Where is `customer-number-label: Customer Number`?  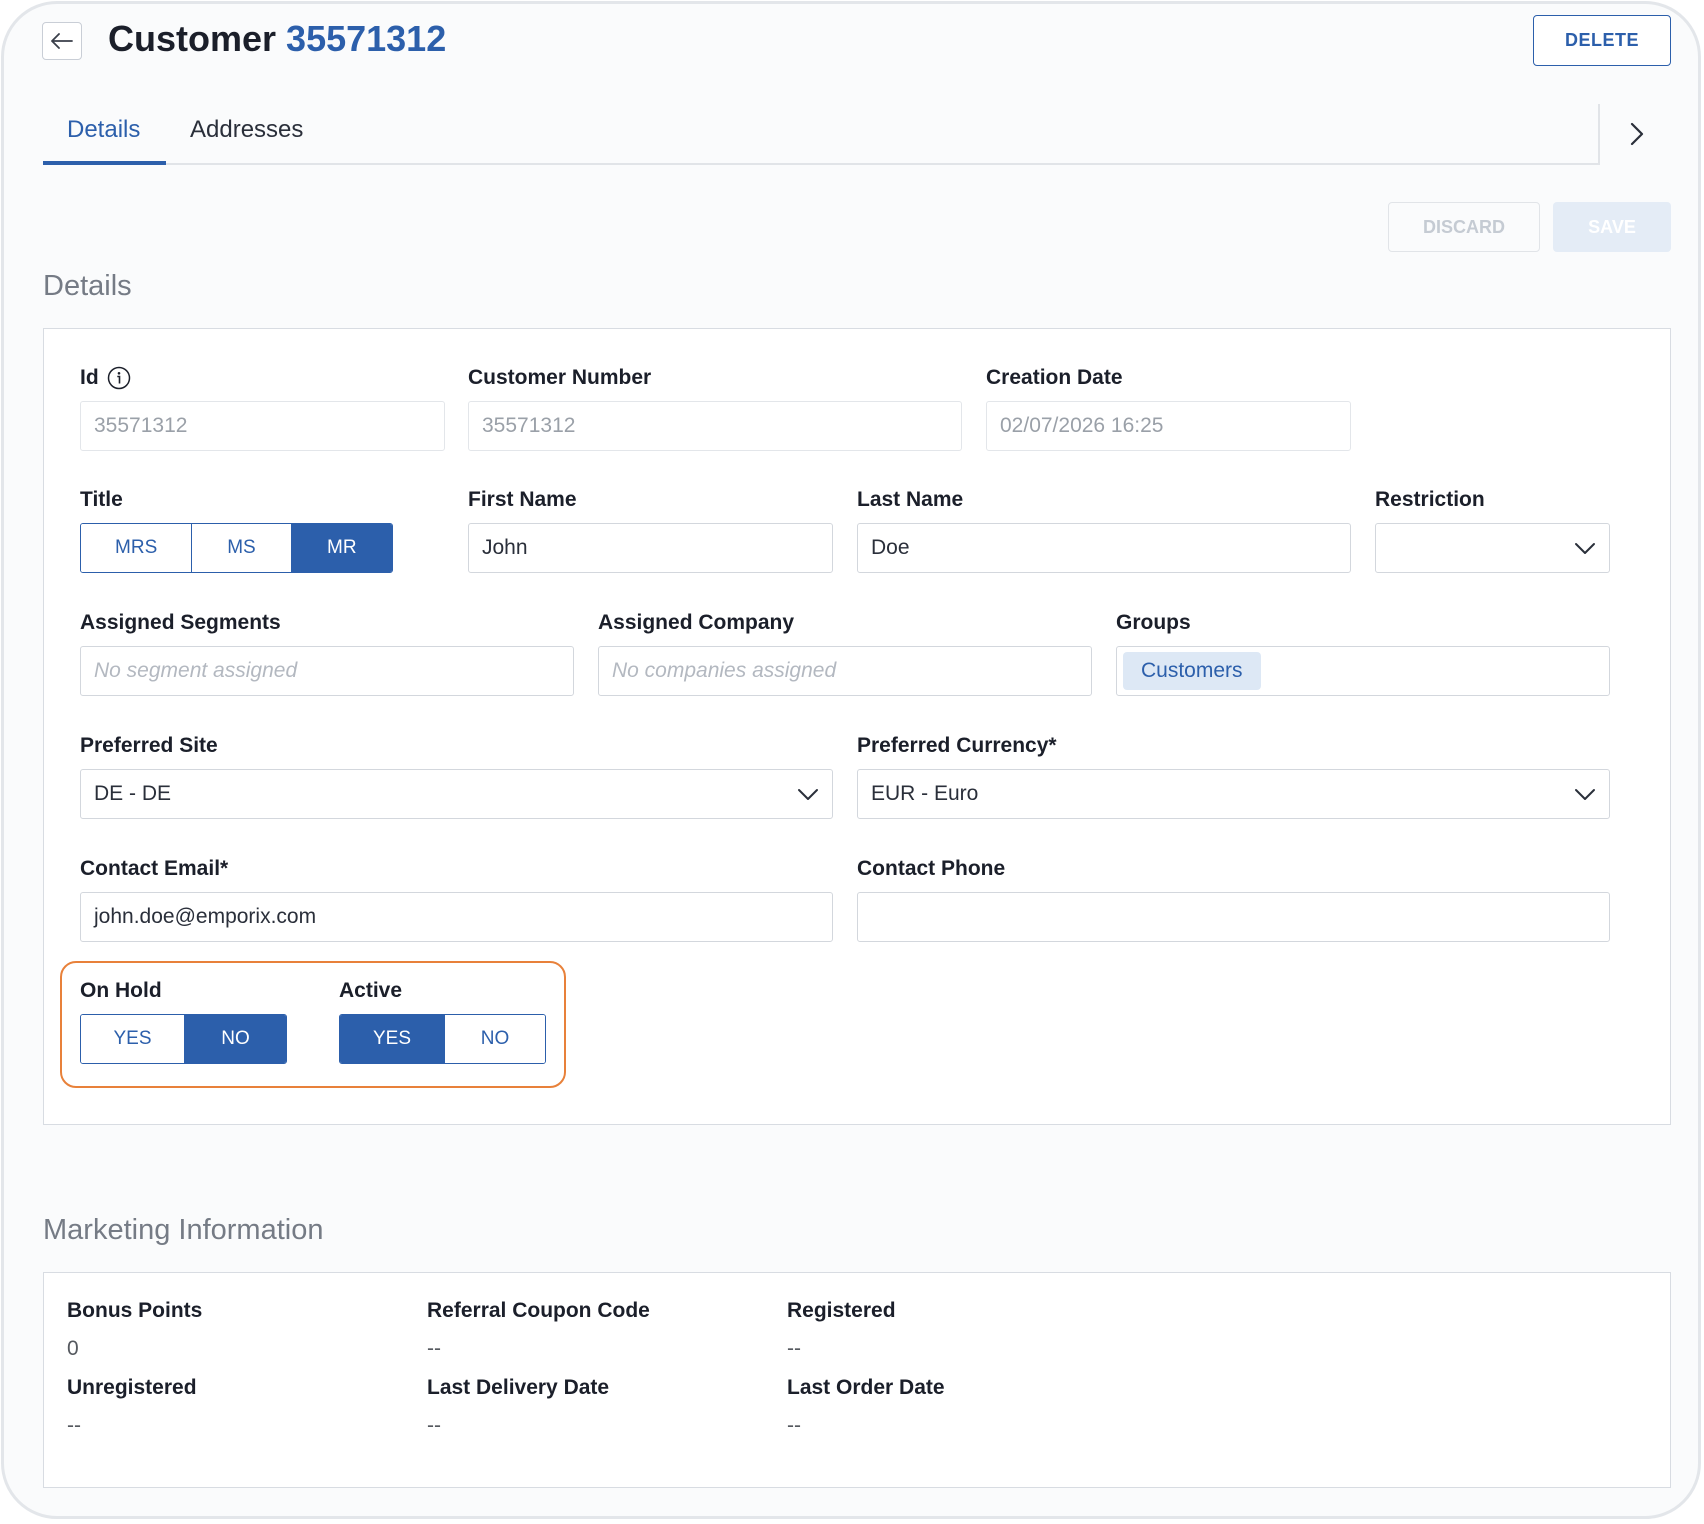 customer-number-label: Customer Number is located at coordinates (560, 377).